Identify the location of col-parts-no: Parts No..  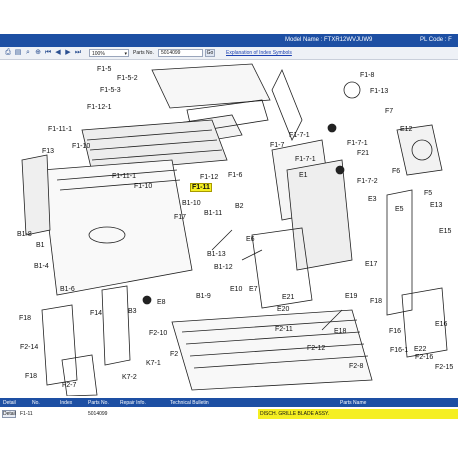
(98, 403).